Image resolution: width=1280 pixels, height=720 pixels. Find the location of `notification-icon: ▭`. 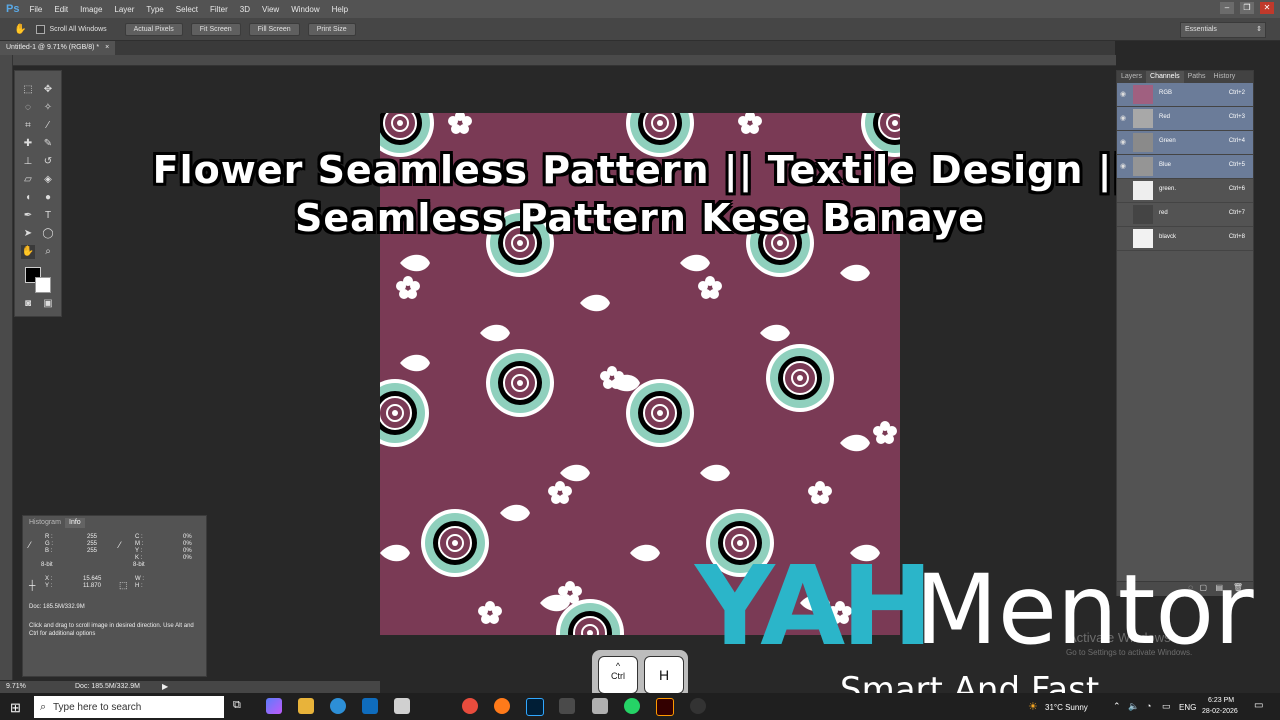

notification-icon: ▭ is located at coordinates (1258, 705).